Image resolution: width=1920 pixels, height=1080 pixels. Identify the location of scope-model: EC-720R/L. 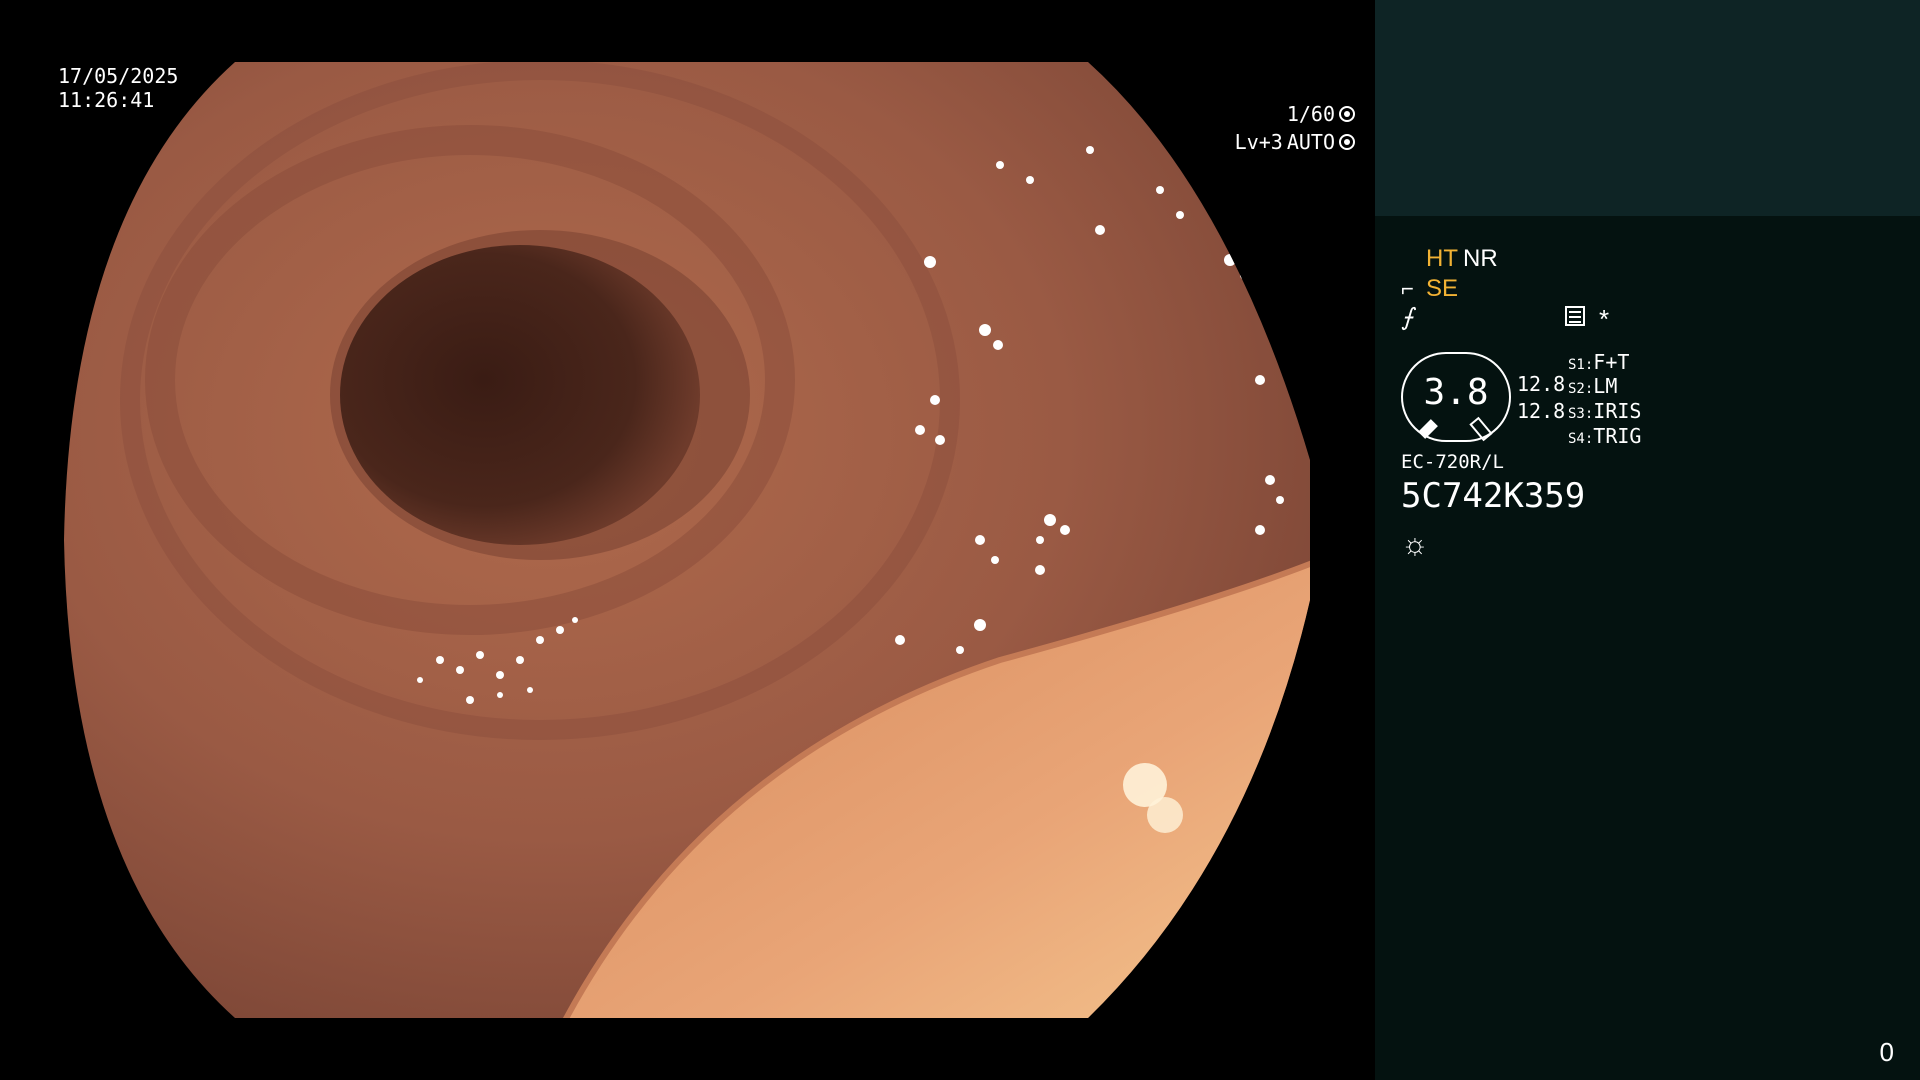
(1452, 462).